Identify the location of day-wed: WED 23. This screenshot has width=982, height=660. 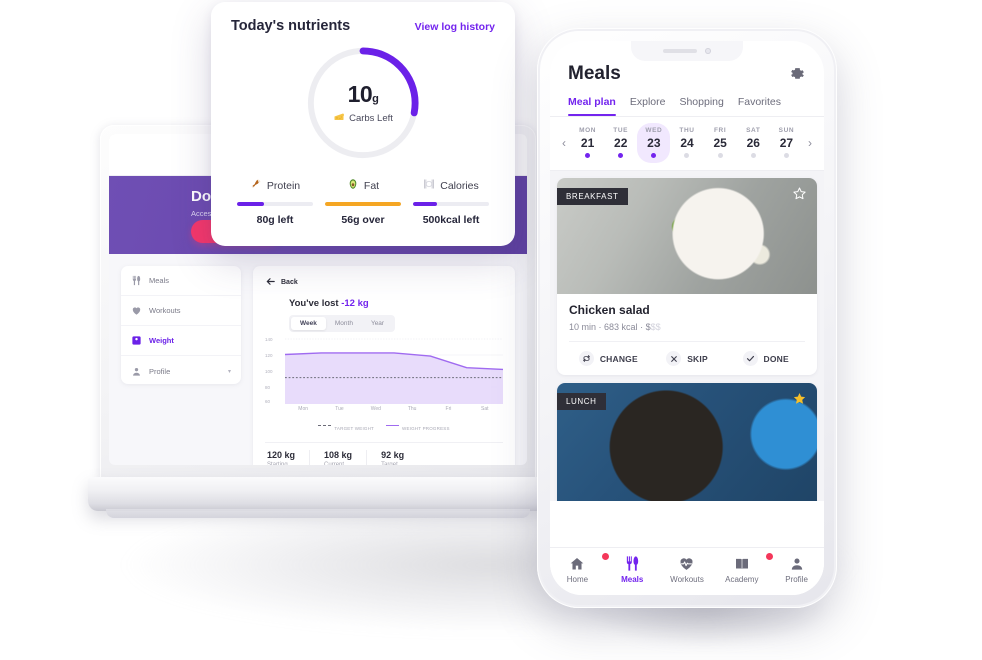
(654, 143).